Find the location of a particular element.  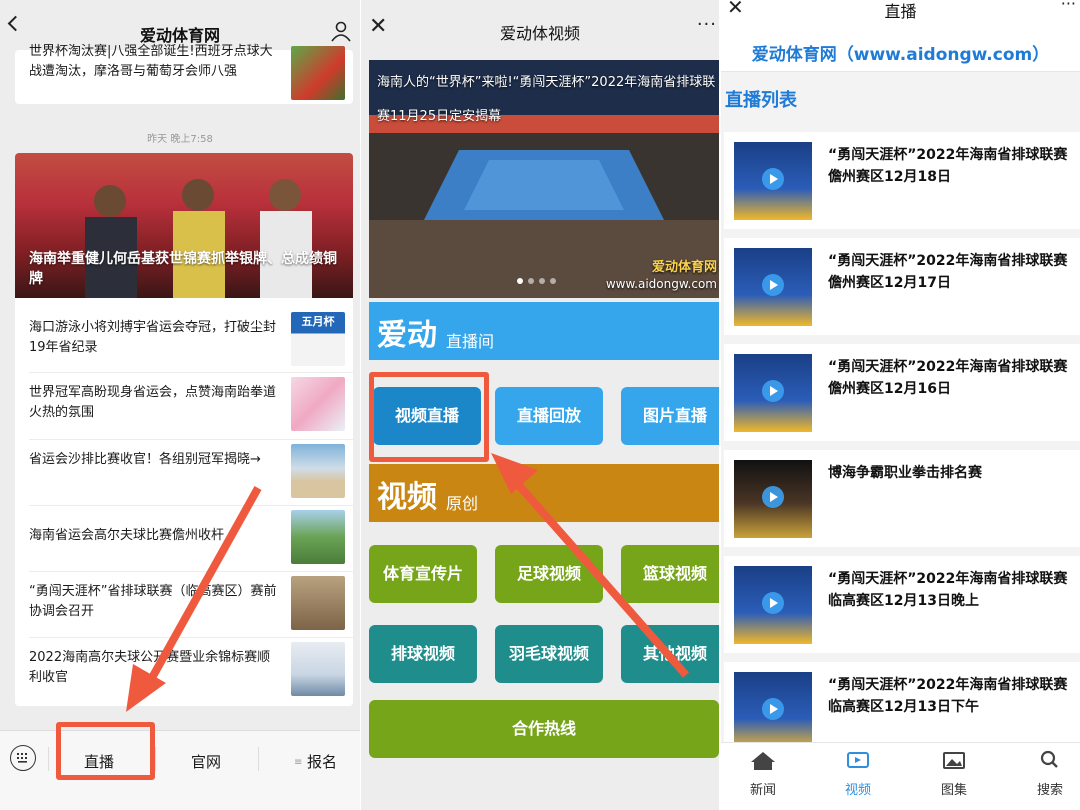

p3-title: 直播 is located at coordinates (900, 11).